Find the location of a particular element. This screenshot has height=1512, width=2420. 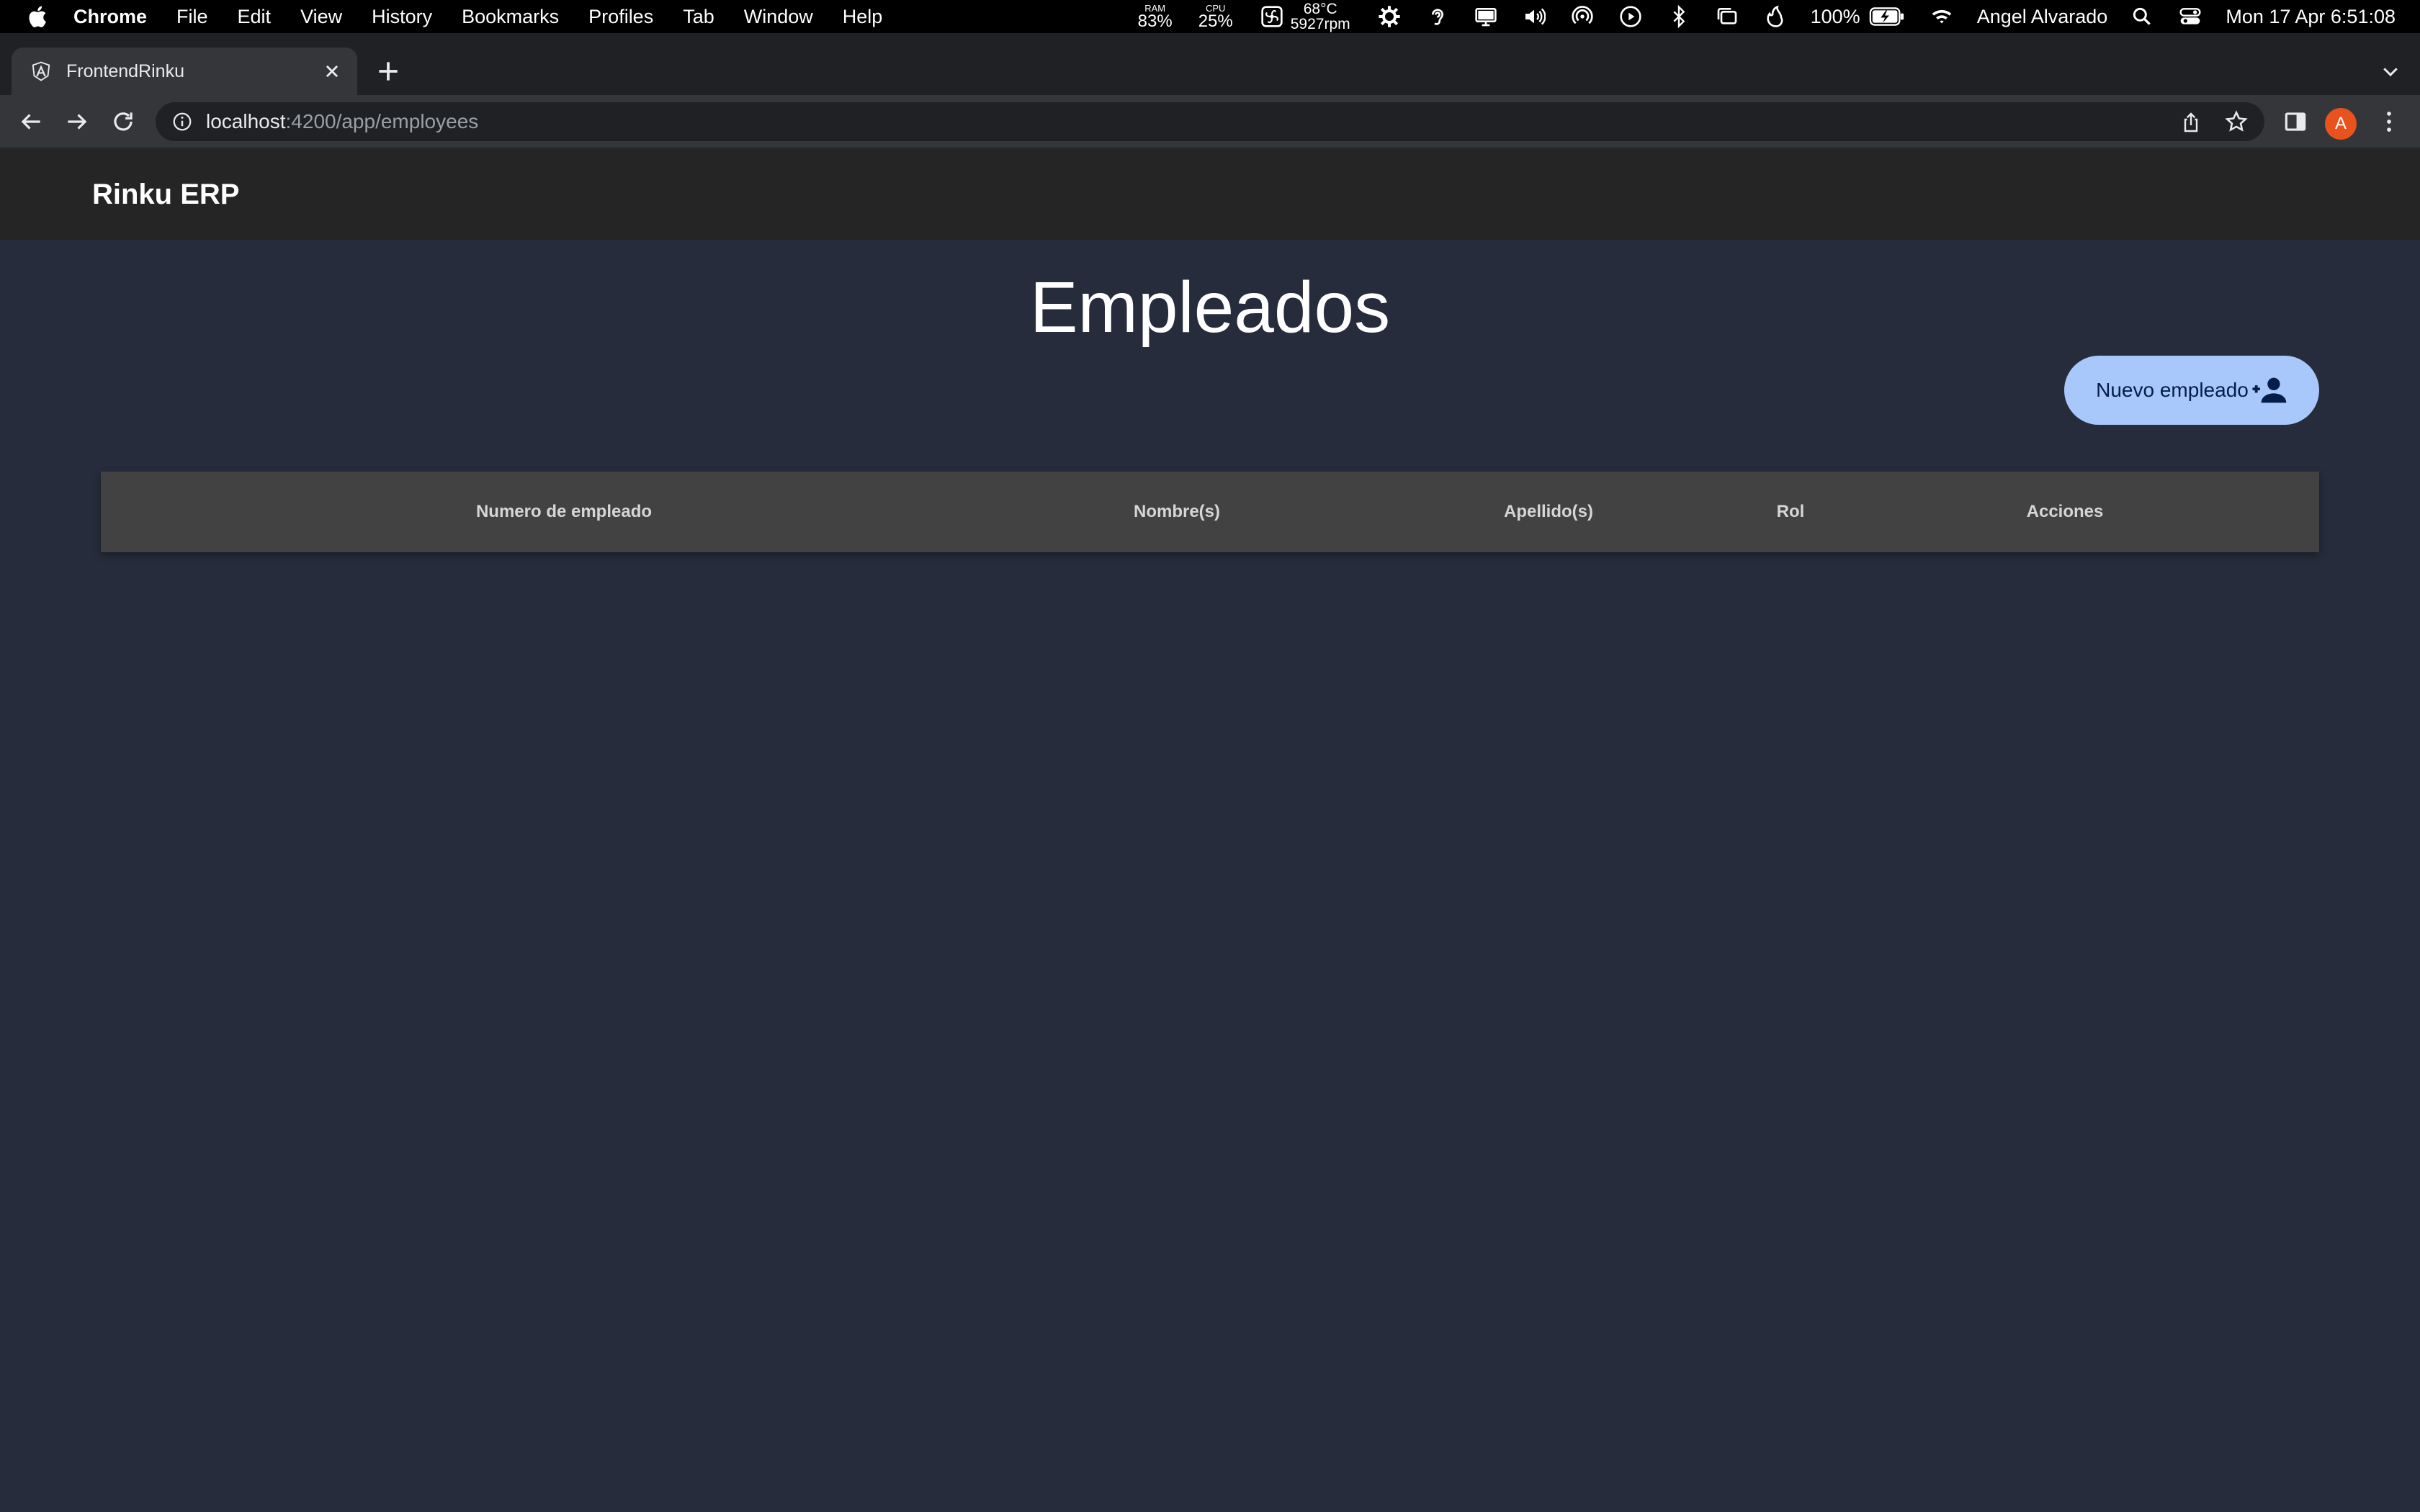

menu-profiles: Profiles is located at coordinates (620, 17).